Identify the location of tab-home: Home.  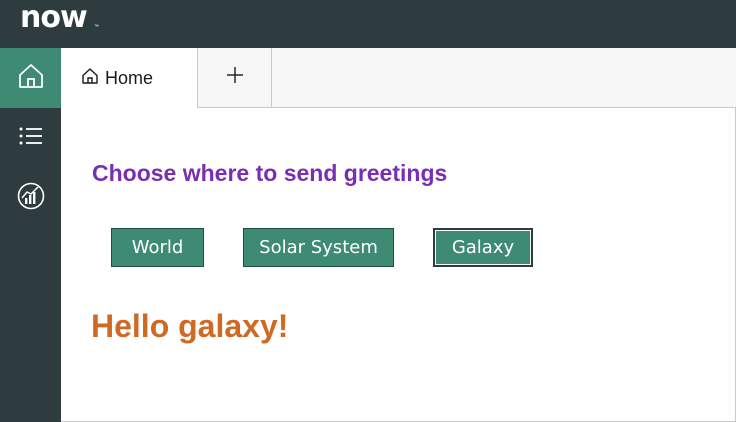
(129, 78).